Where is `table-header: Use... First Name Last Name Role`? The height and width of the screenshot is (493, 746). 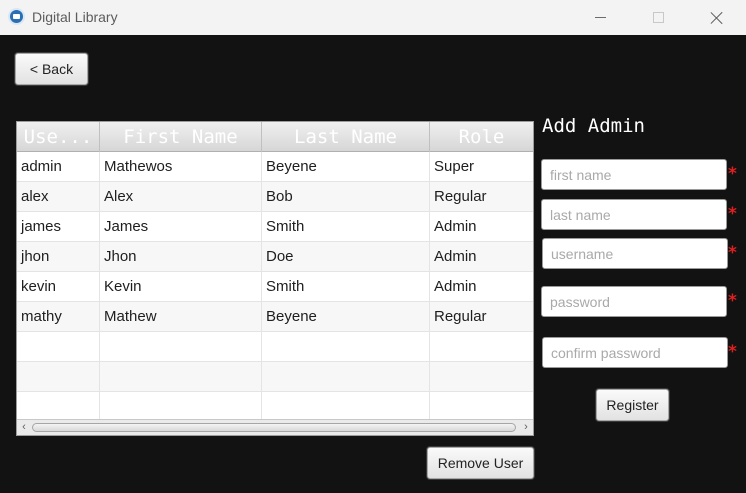
table-header: Use... First Name Last Name Role is located at coordinates (275, 137).